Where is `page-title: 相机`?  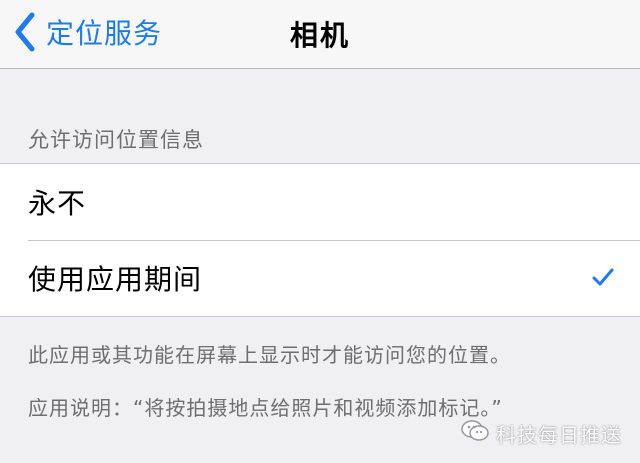 page-title: 相机 is located at coordinates (319, 35).